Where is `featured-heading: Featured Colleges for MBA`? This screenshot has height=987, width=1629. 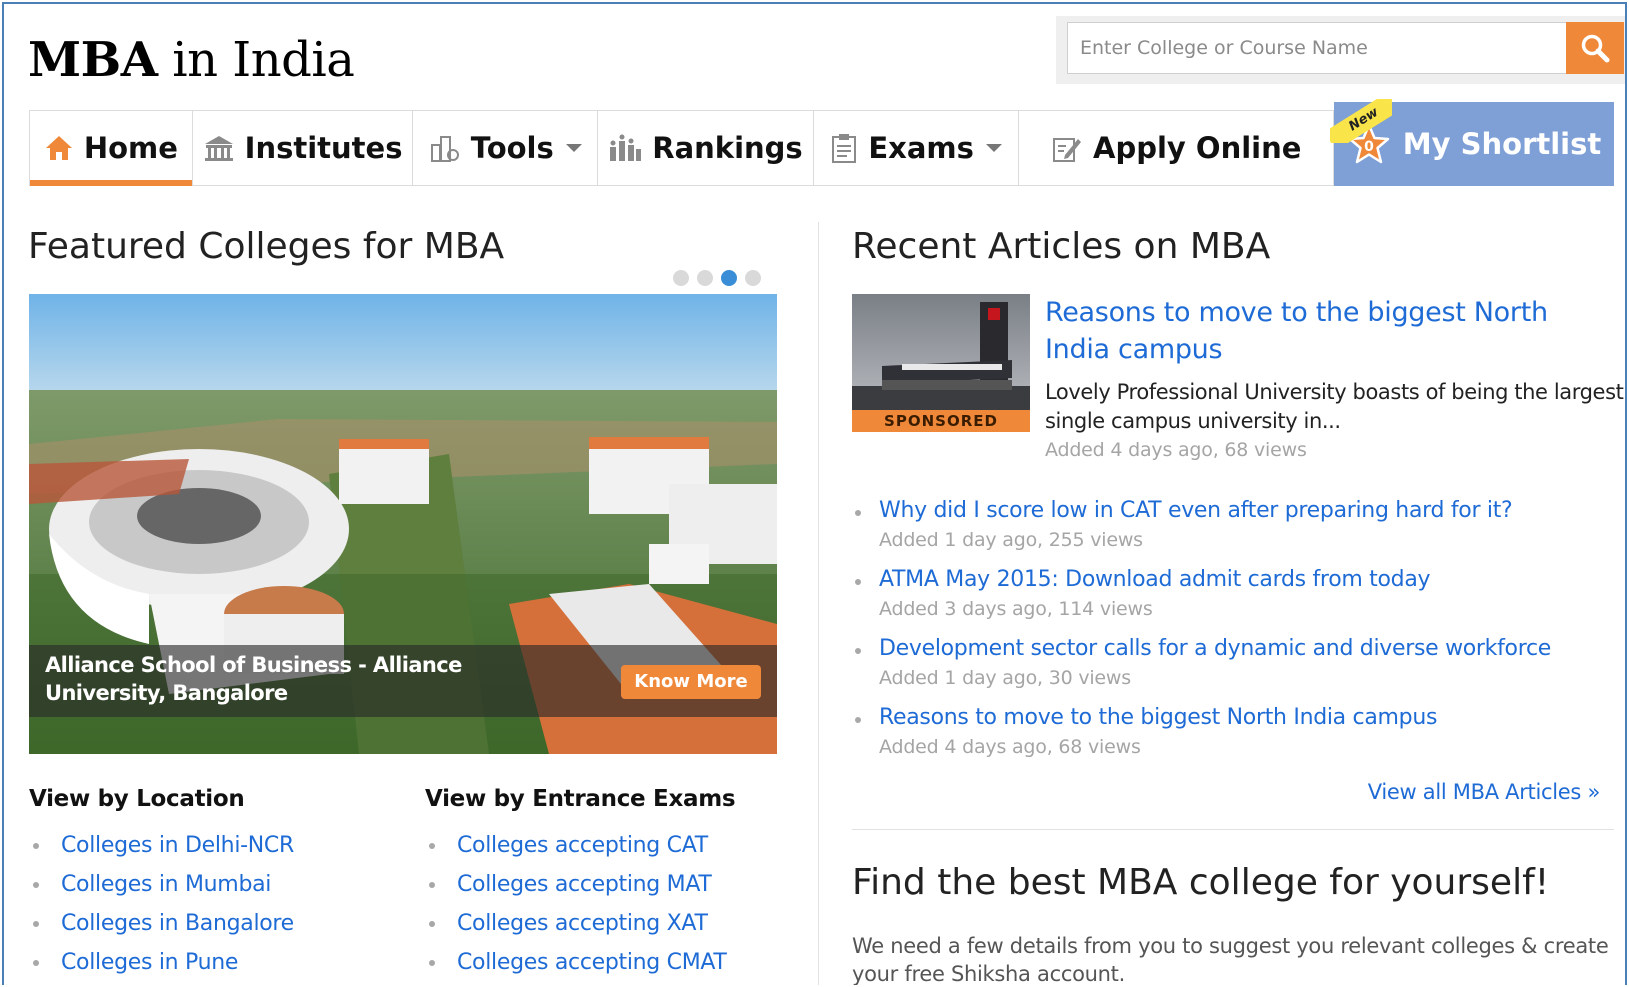
featured-heading: Featured Colleges for MBA is located at coordinates (266, 246).